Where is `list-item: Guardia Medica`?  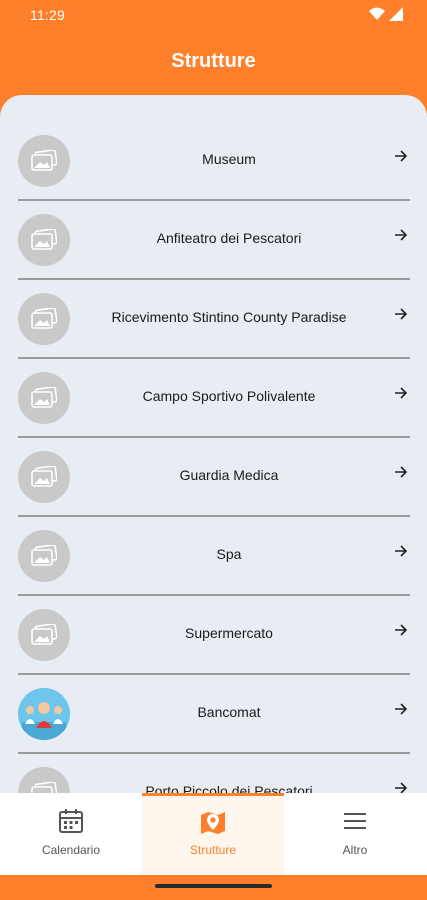 list-item: Guardia Medica is located at coordinates (214, 477).